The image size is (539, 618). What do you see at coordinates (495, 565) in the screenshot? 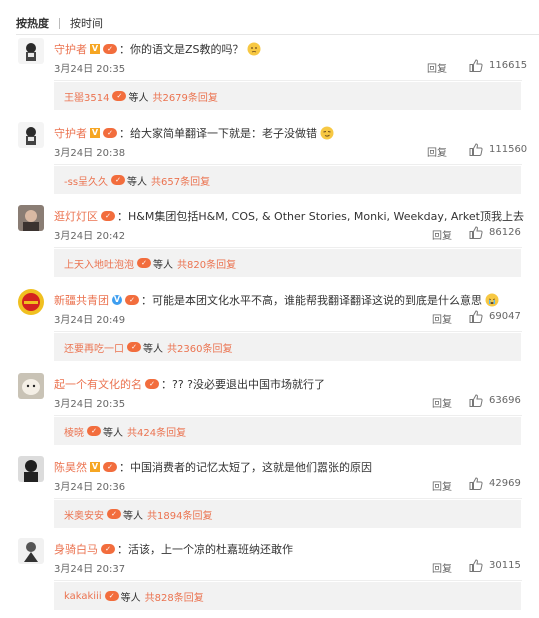
I see `like-button: 30115` at bounding box center [495, 565].